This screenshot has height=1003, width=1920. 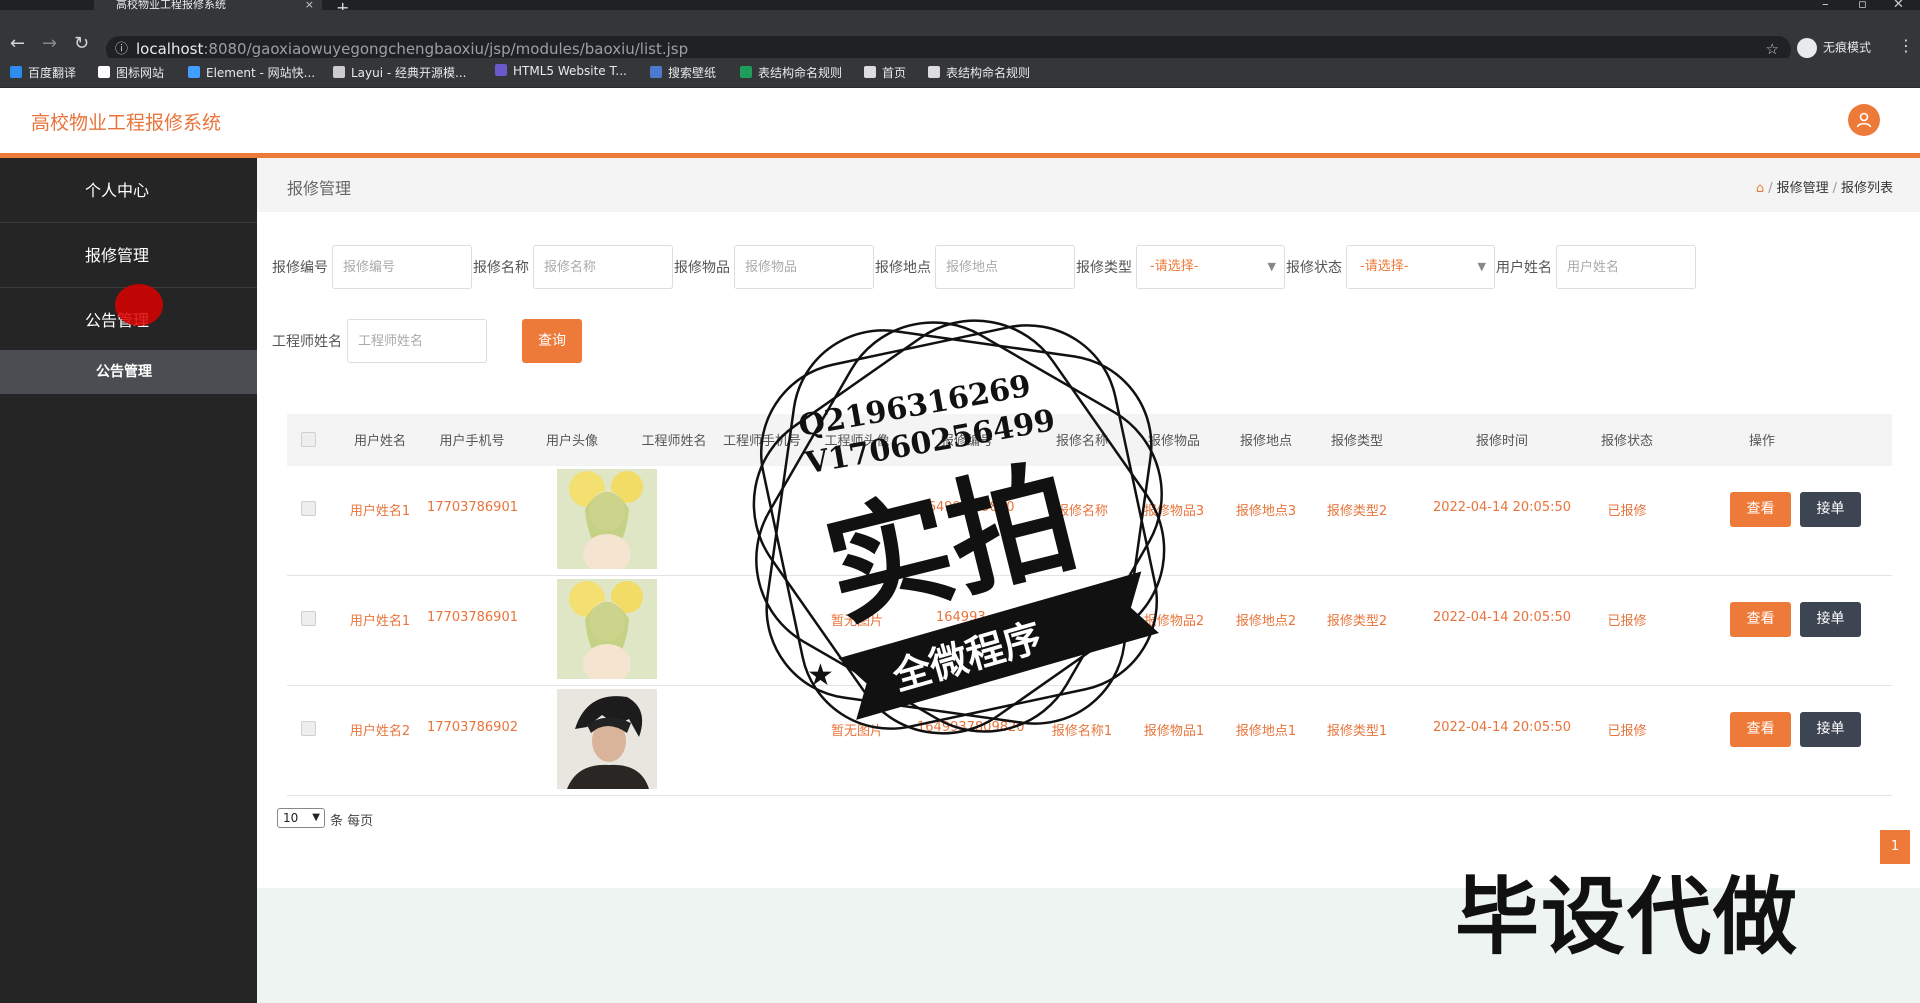 What do you see at coordinates (417, 341) in the screenshot?
I see `engineer-name-input` at bounding box center [417, 341].